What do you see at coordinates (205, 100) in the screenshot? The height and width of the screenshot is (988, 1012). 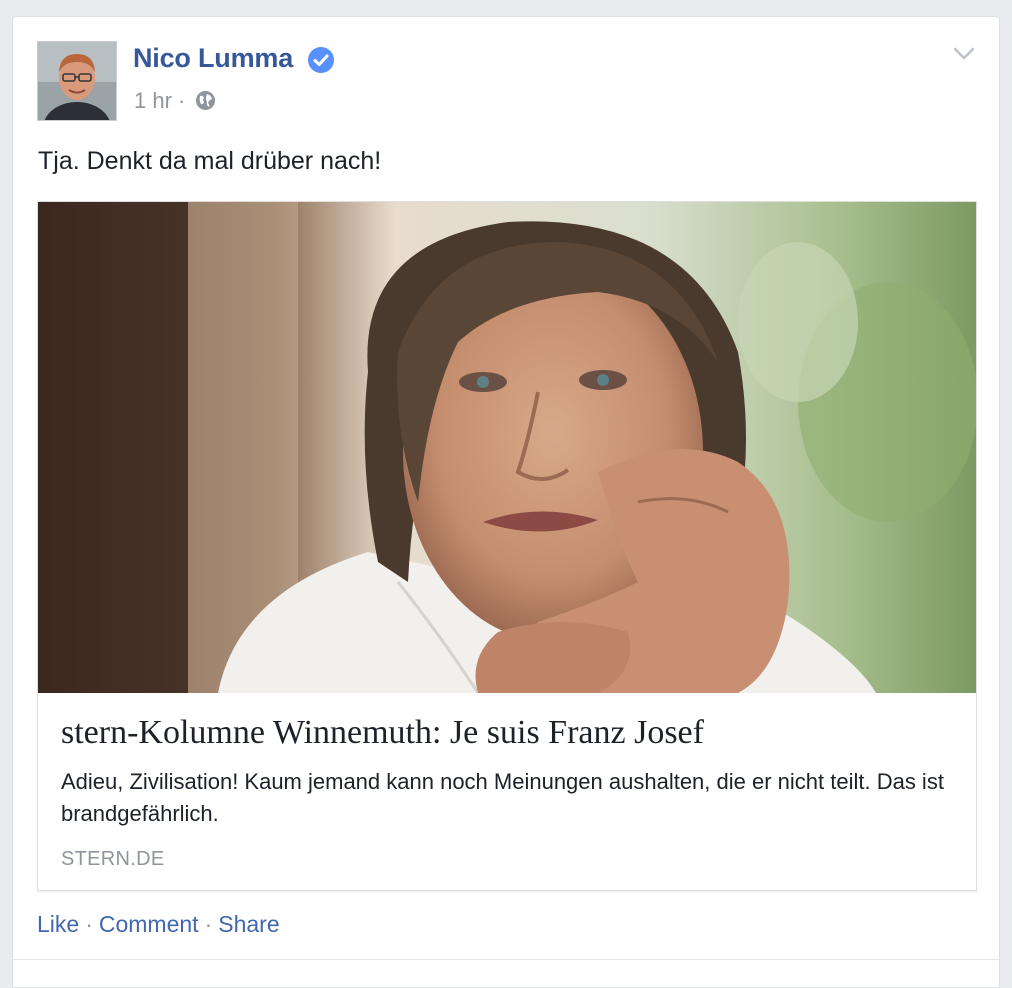 I see `globe-icon` at bounding box center [205, 100].